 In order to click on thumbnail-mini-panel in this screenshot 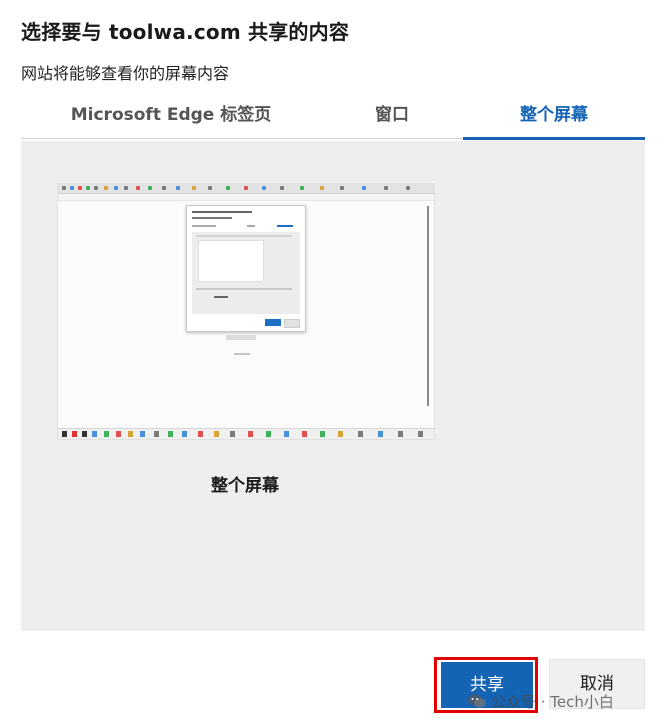, I will do `click(246, 273)`.